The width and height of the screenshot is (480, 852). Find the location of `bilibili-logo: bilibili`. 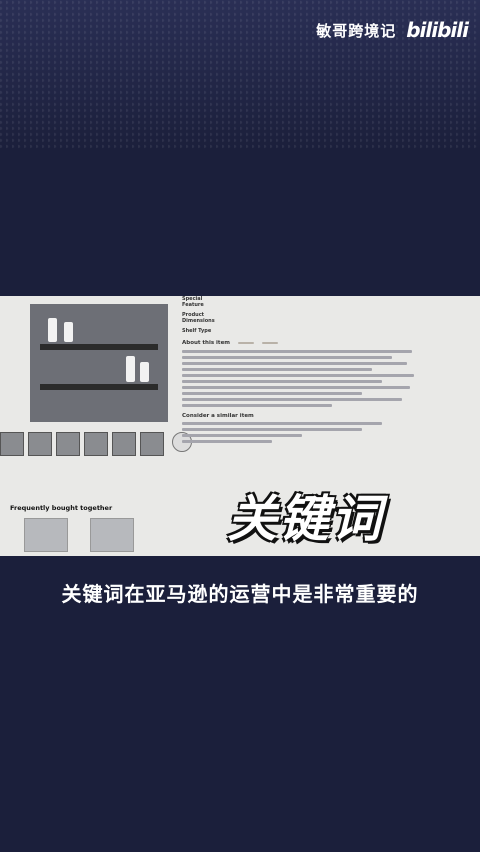

bilibili-logo: bilibili is located at coordinates (437, 30).